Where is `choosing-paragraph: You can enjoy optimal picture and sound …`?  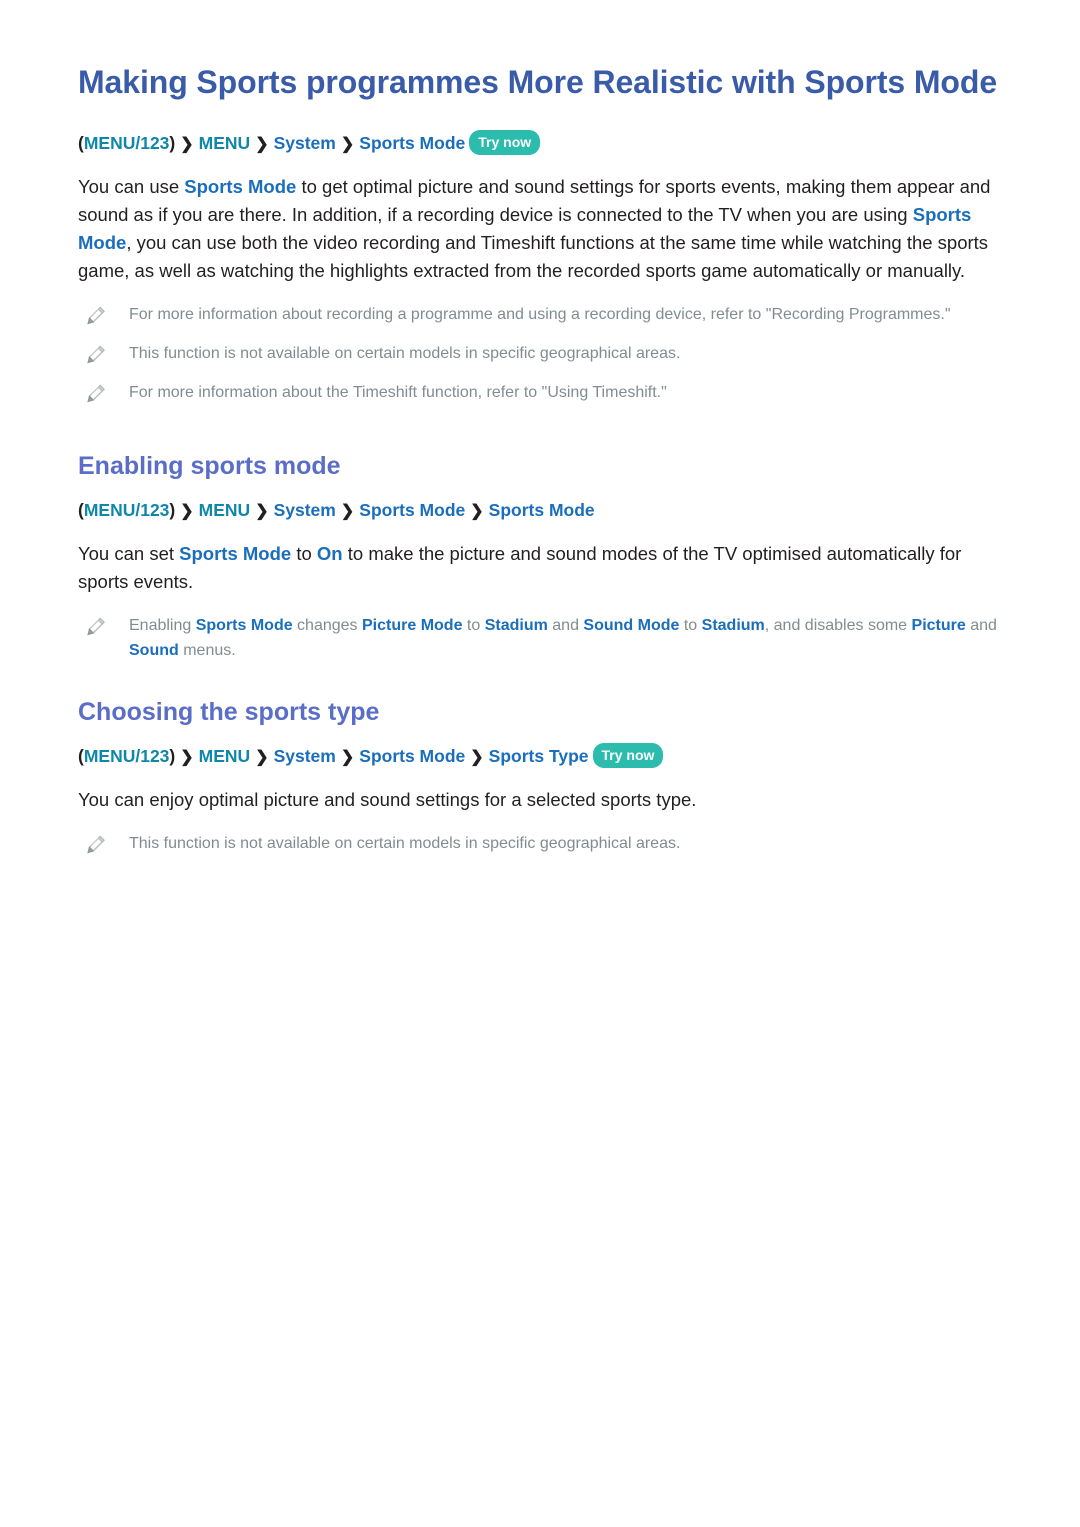 choosing-paragraph: You can enjoy optimal picture and sound … is located at coordinates (387, 799).